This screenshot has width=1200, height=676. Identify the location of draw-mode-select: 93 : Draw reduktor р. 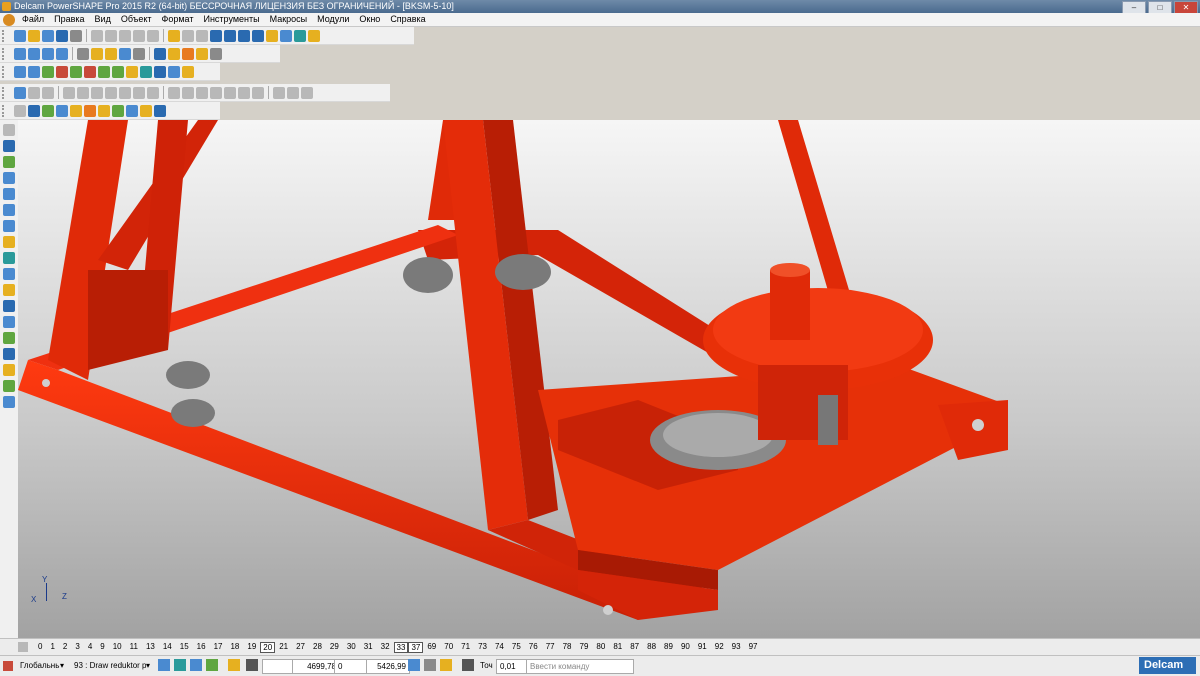
(110, 666).